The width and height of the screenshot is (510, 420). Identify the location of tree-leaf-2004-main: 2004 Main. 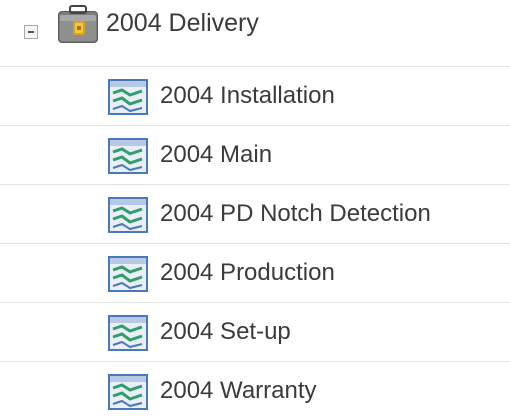
(255, 154).